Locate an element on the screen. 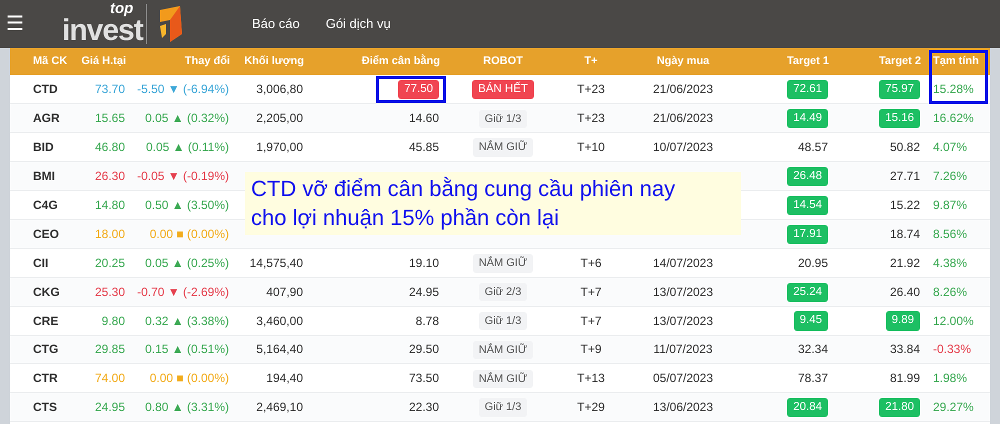 The height and width of the screenshot is (424, 1000). nav-link: Báo cáo is located at coordinates (276, 24).